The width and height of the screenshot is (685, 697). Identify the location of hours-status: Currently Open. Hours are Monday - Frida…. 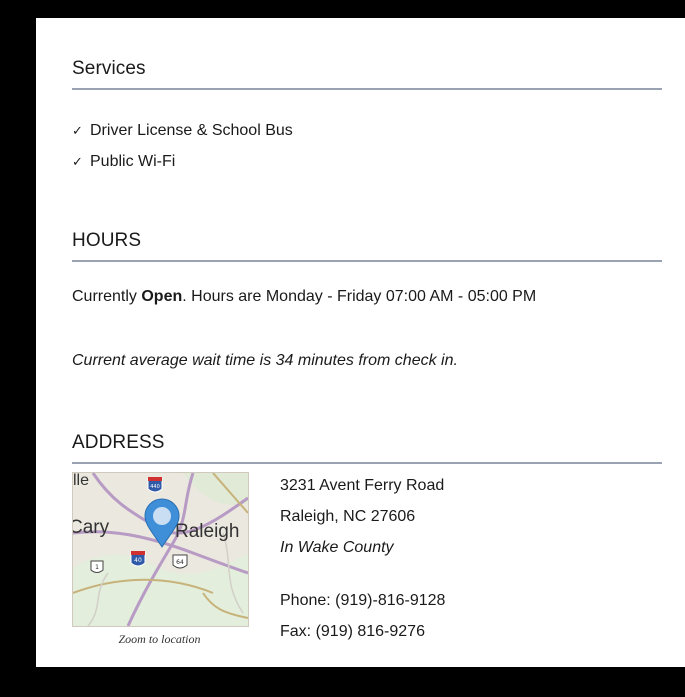
(304, 297).